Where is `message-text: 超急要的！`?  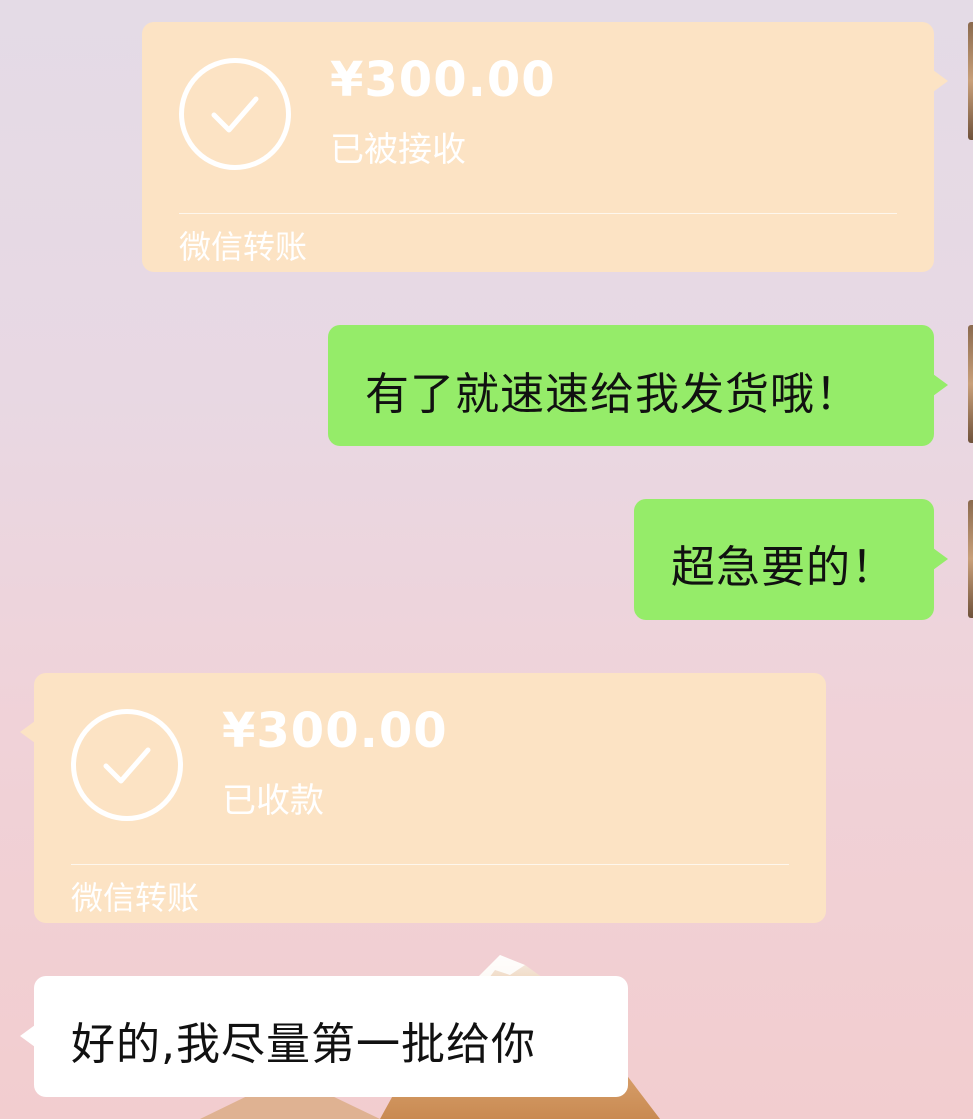 message-text: 超急要的！ is located at coordinates (783, 567).